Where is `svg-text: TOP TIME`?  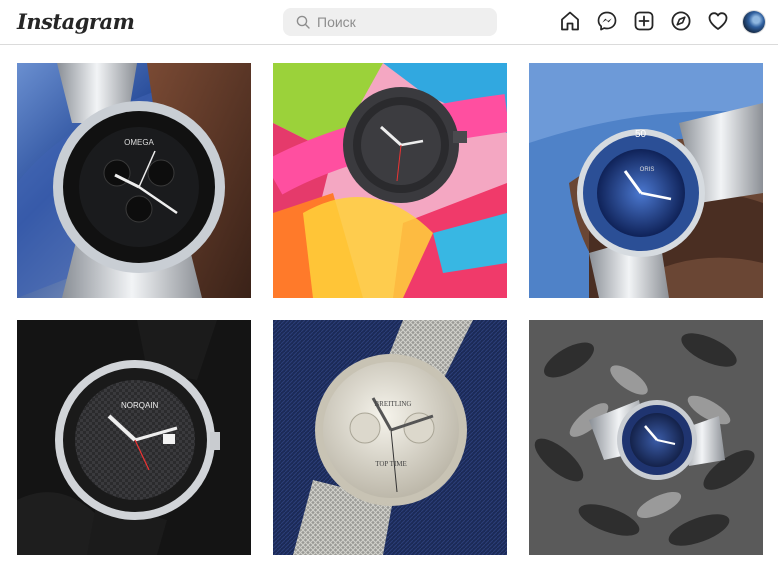 svg-text: TOP TIME is located at coordinates (391, 464).